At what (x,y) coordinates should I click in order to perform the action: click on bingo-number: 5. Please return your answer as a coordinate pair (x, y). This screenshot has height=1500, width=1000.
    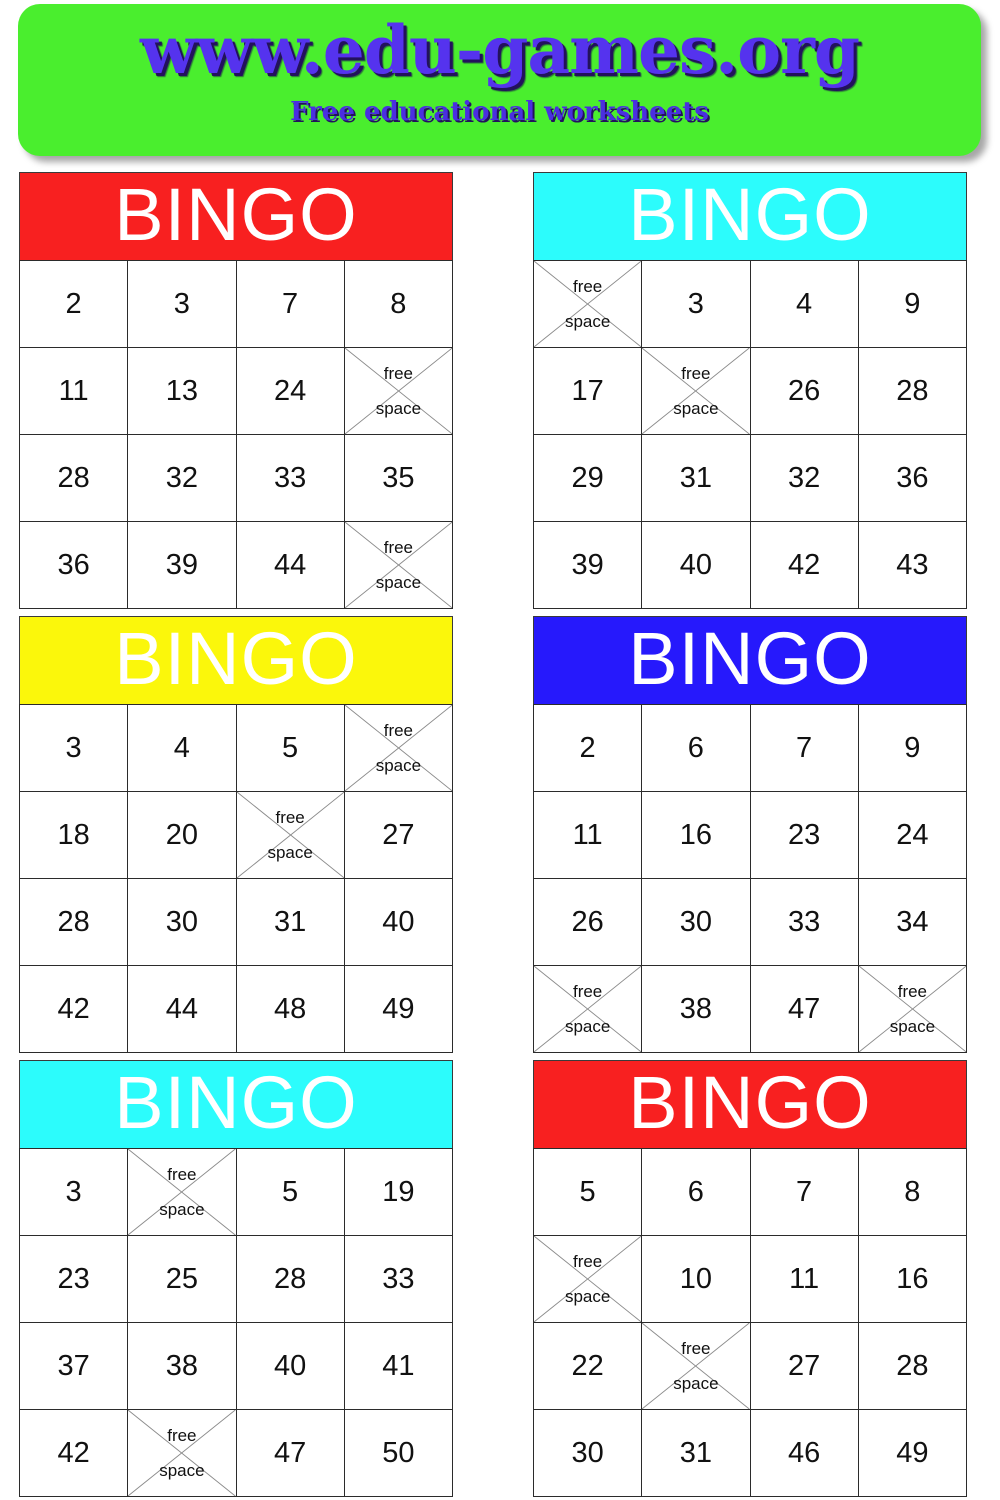
    Looking at the image, I should click on (290, 747).